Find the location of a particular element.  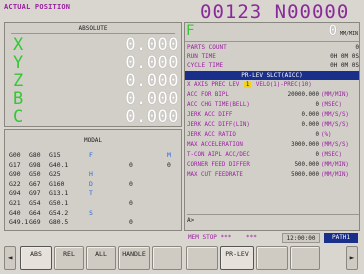

path-indicator: PATH1 is located at coordinates (341, 238).